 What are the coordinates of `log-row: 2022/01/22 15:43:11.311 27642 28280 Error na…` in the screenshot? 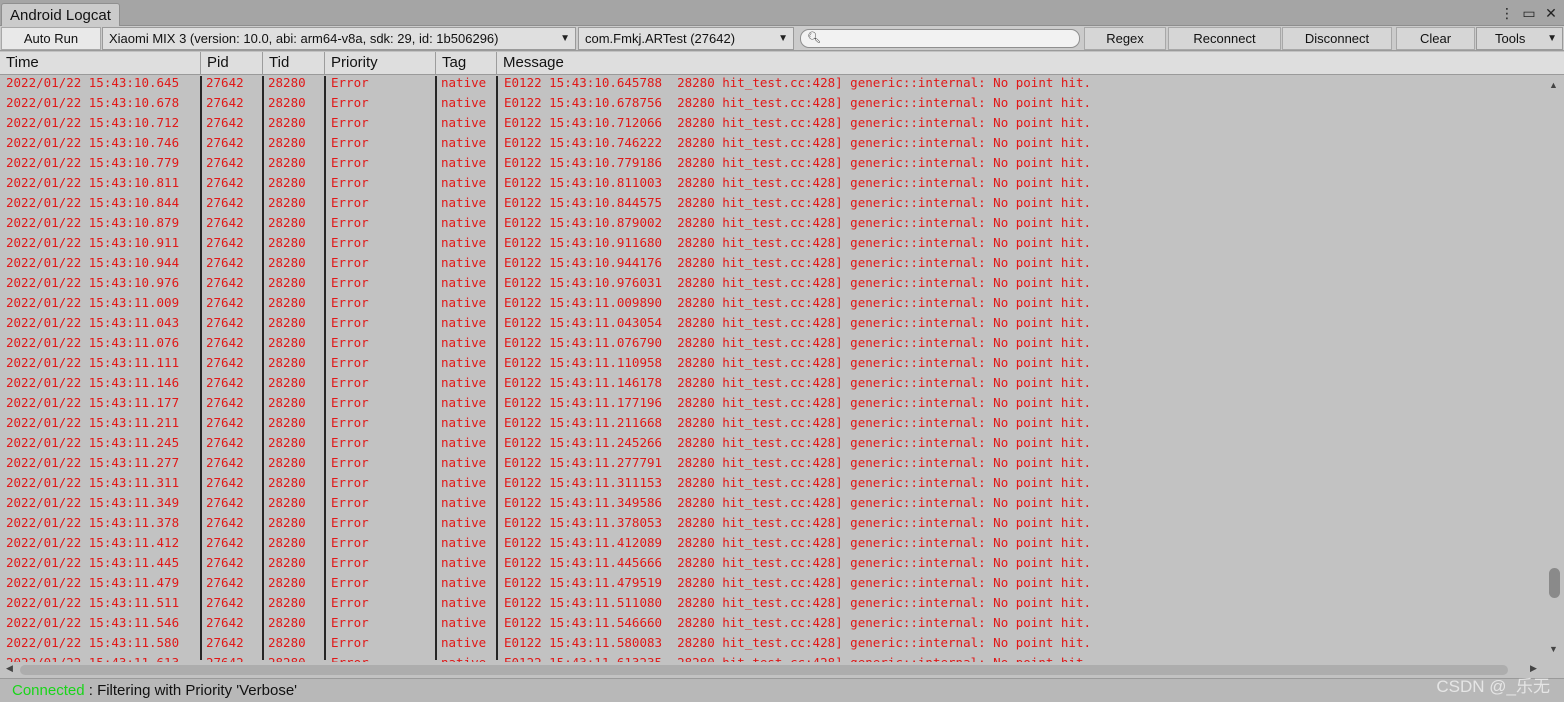 It's located at (773, 482).